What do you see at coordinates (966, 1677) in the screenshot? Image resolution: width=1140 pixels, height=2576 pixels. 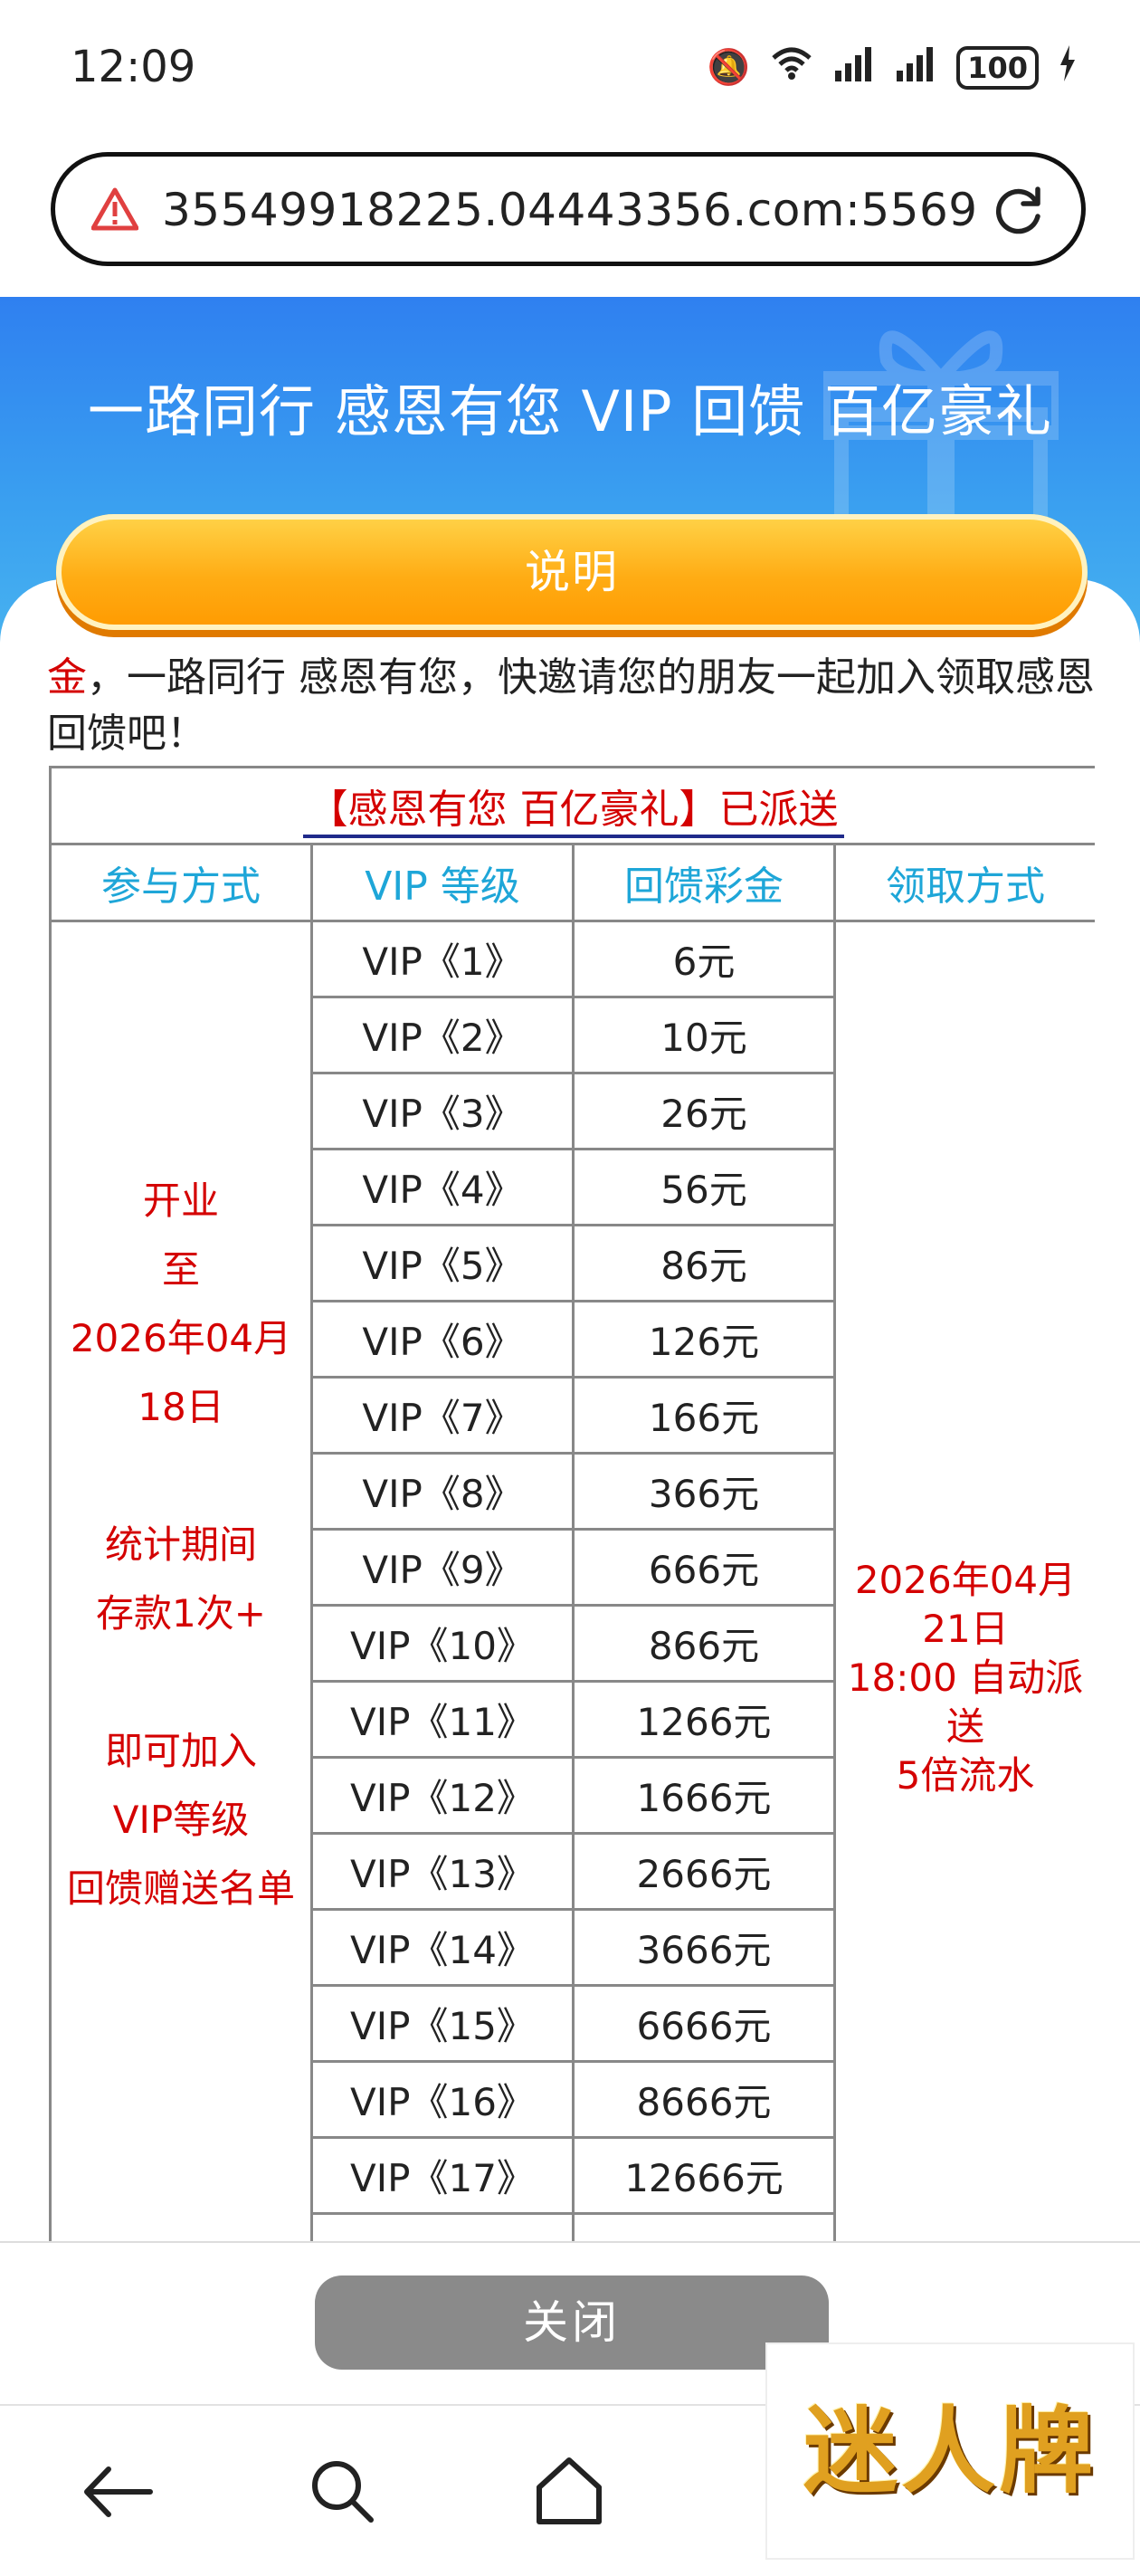 I see `claim-line: 18:00 自动派` at bounding box center [966, 1677].